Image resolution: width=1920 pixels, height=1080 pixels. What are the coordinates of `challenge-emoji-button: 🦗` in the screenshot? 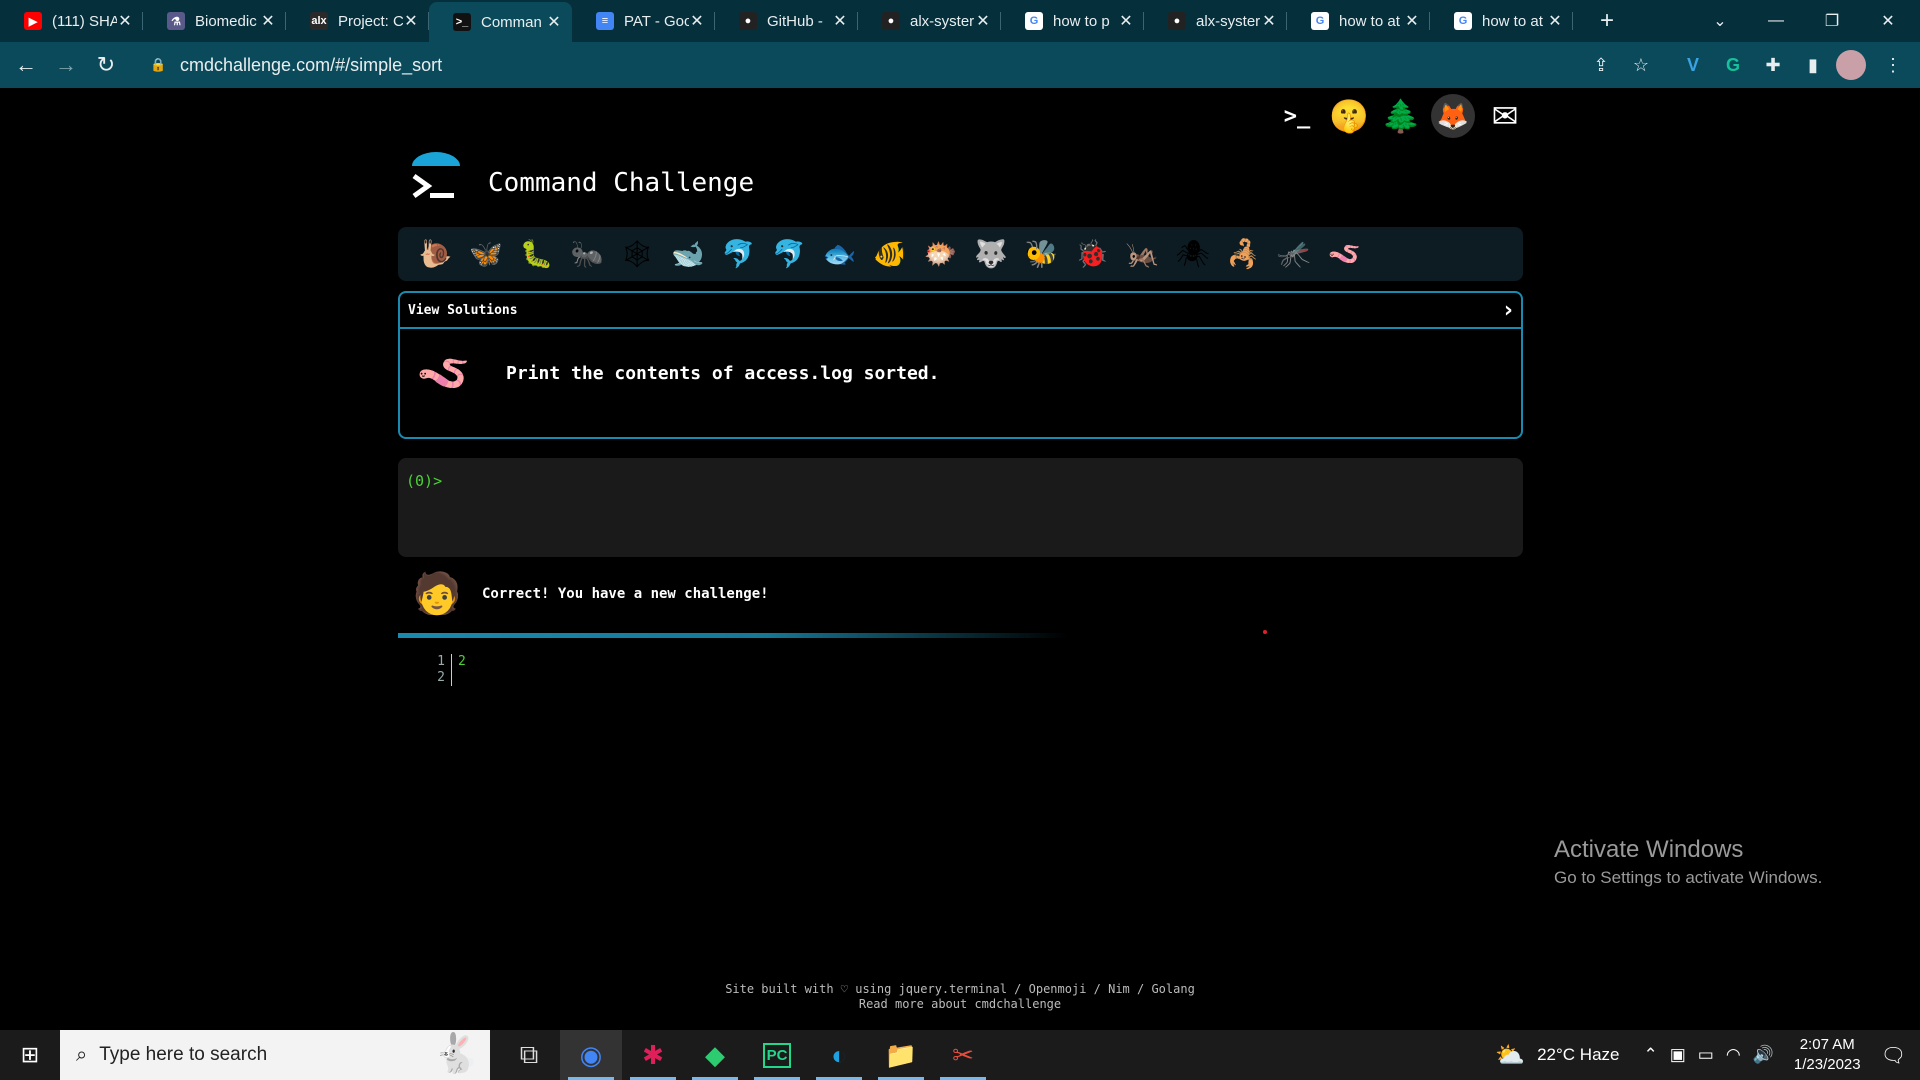 It's located at (1142, 254).